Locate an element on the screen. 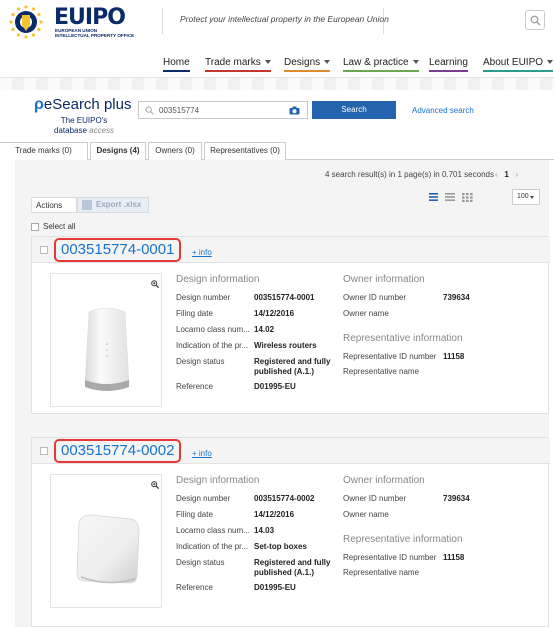 This screenshot has width=554, height=627. set-top-box-image is located at coordinates (108, 549).